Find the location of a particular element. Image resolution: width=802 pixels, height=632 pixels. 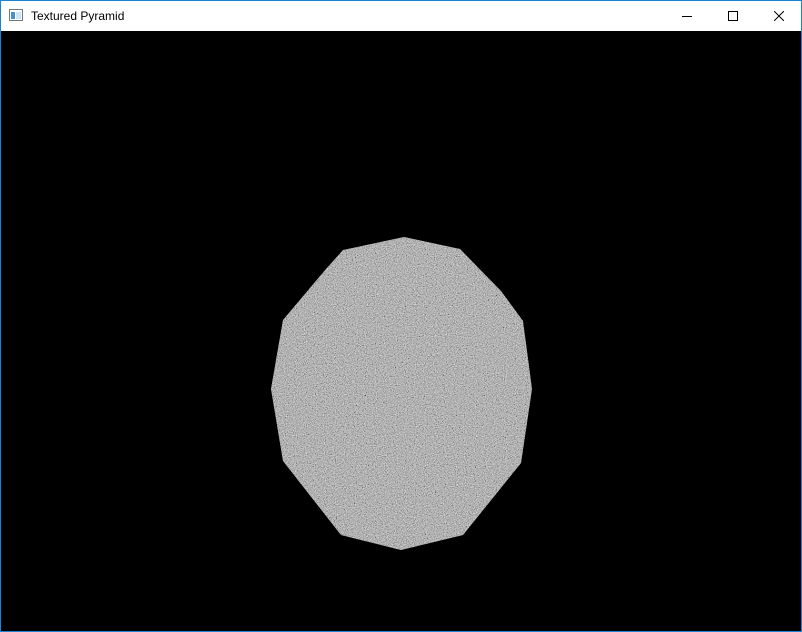

close-icon is located at coordinates (779, 16).